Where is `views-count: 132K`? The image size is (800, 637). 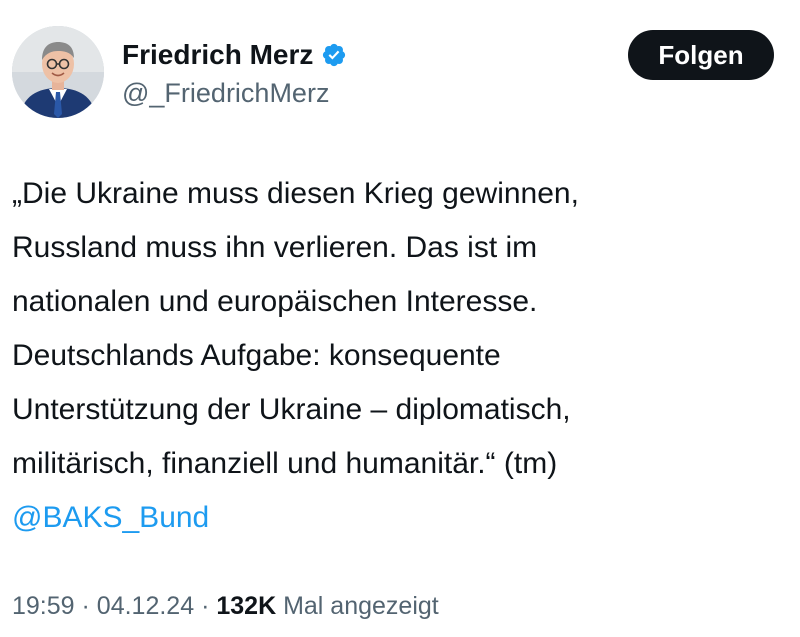
views-count: 132K is located at coordinates (246, 606).